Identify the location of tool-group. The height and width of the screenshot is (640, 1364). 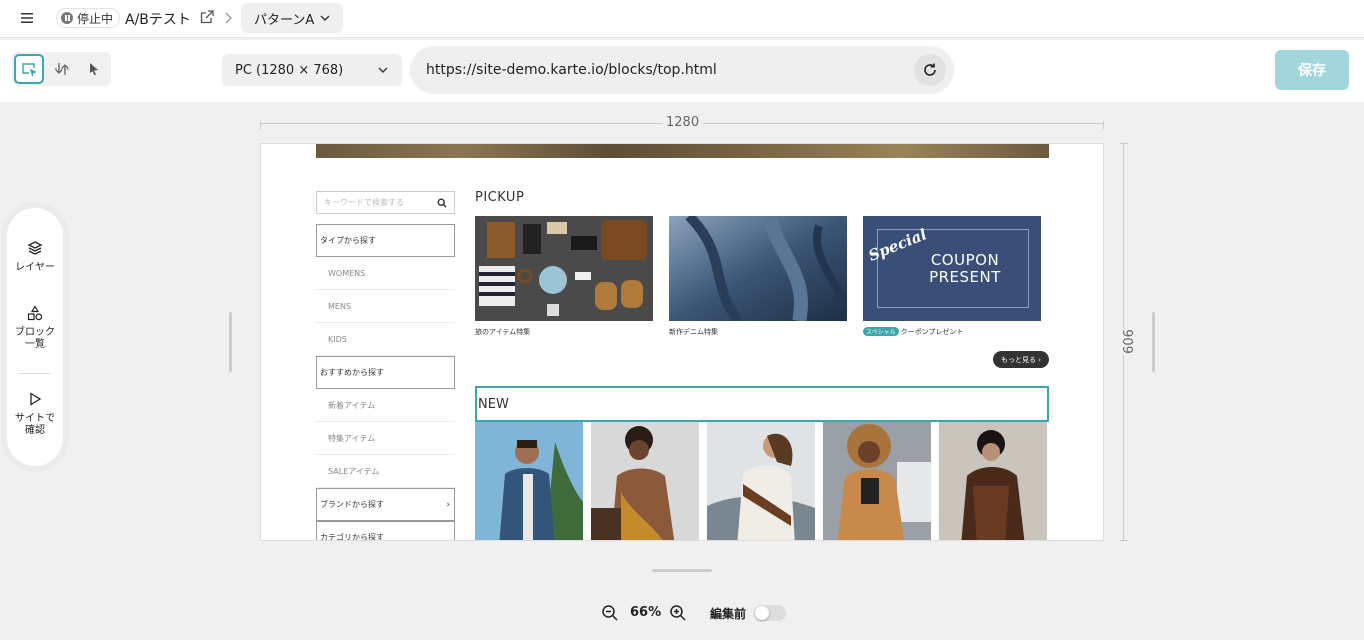
(61, 69).